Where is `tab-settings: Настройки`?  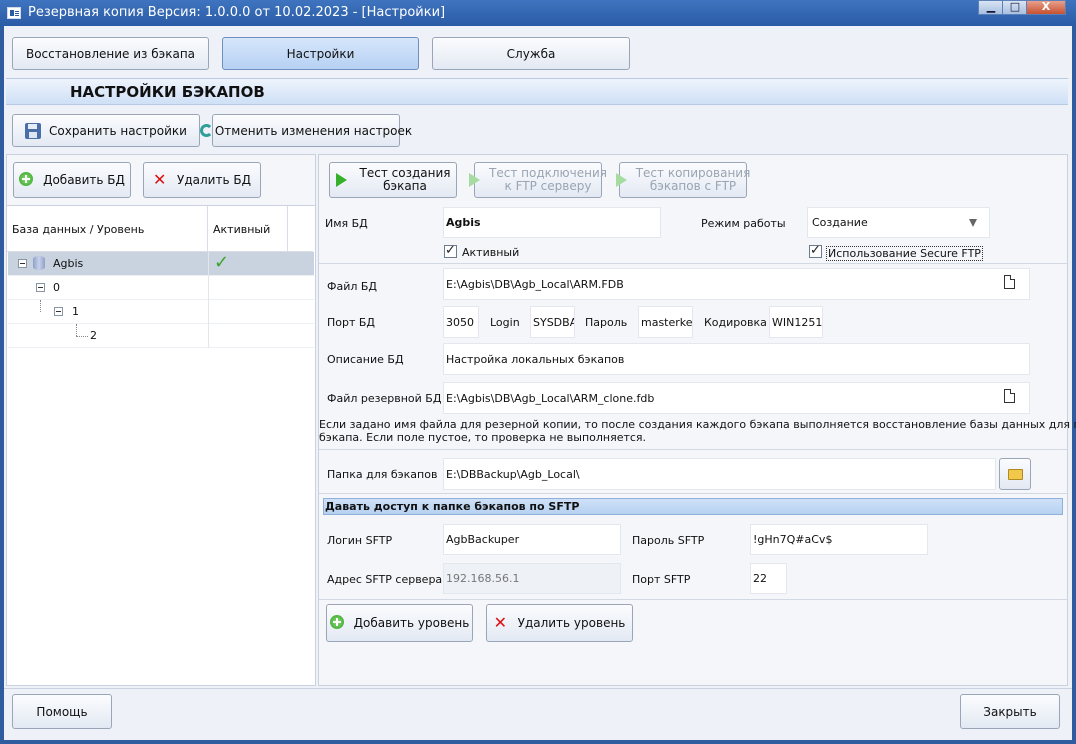 tab-settings: Настройки is located at coordinates (320, 53).